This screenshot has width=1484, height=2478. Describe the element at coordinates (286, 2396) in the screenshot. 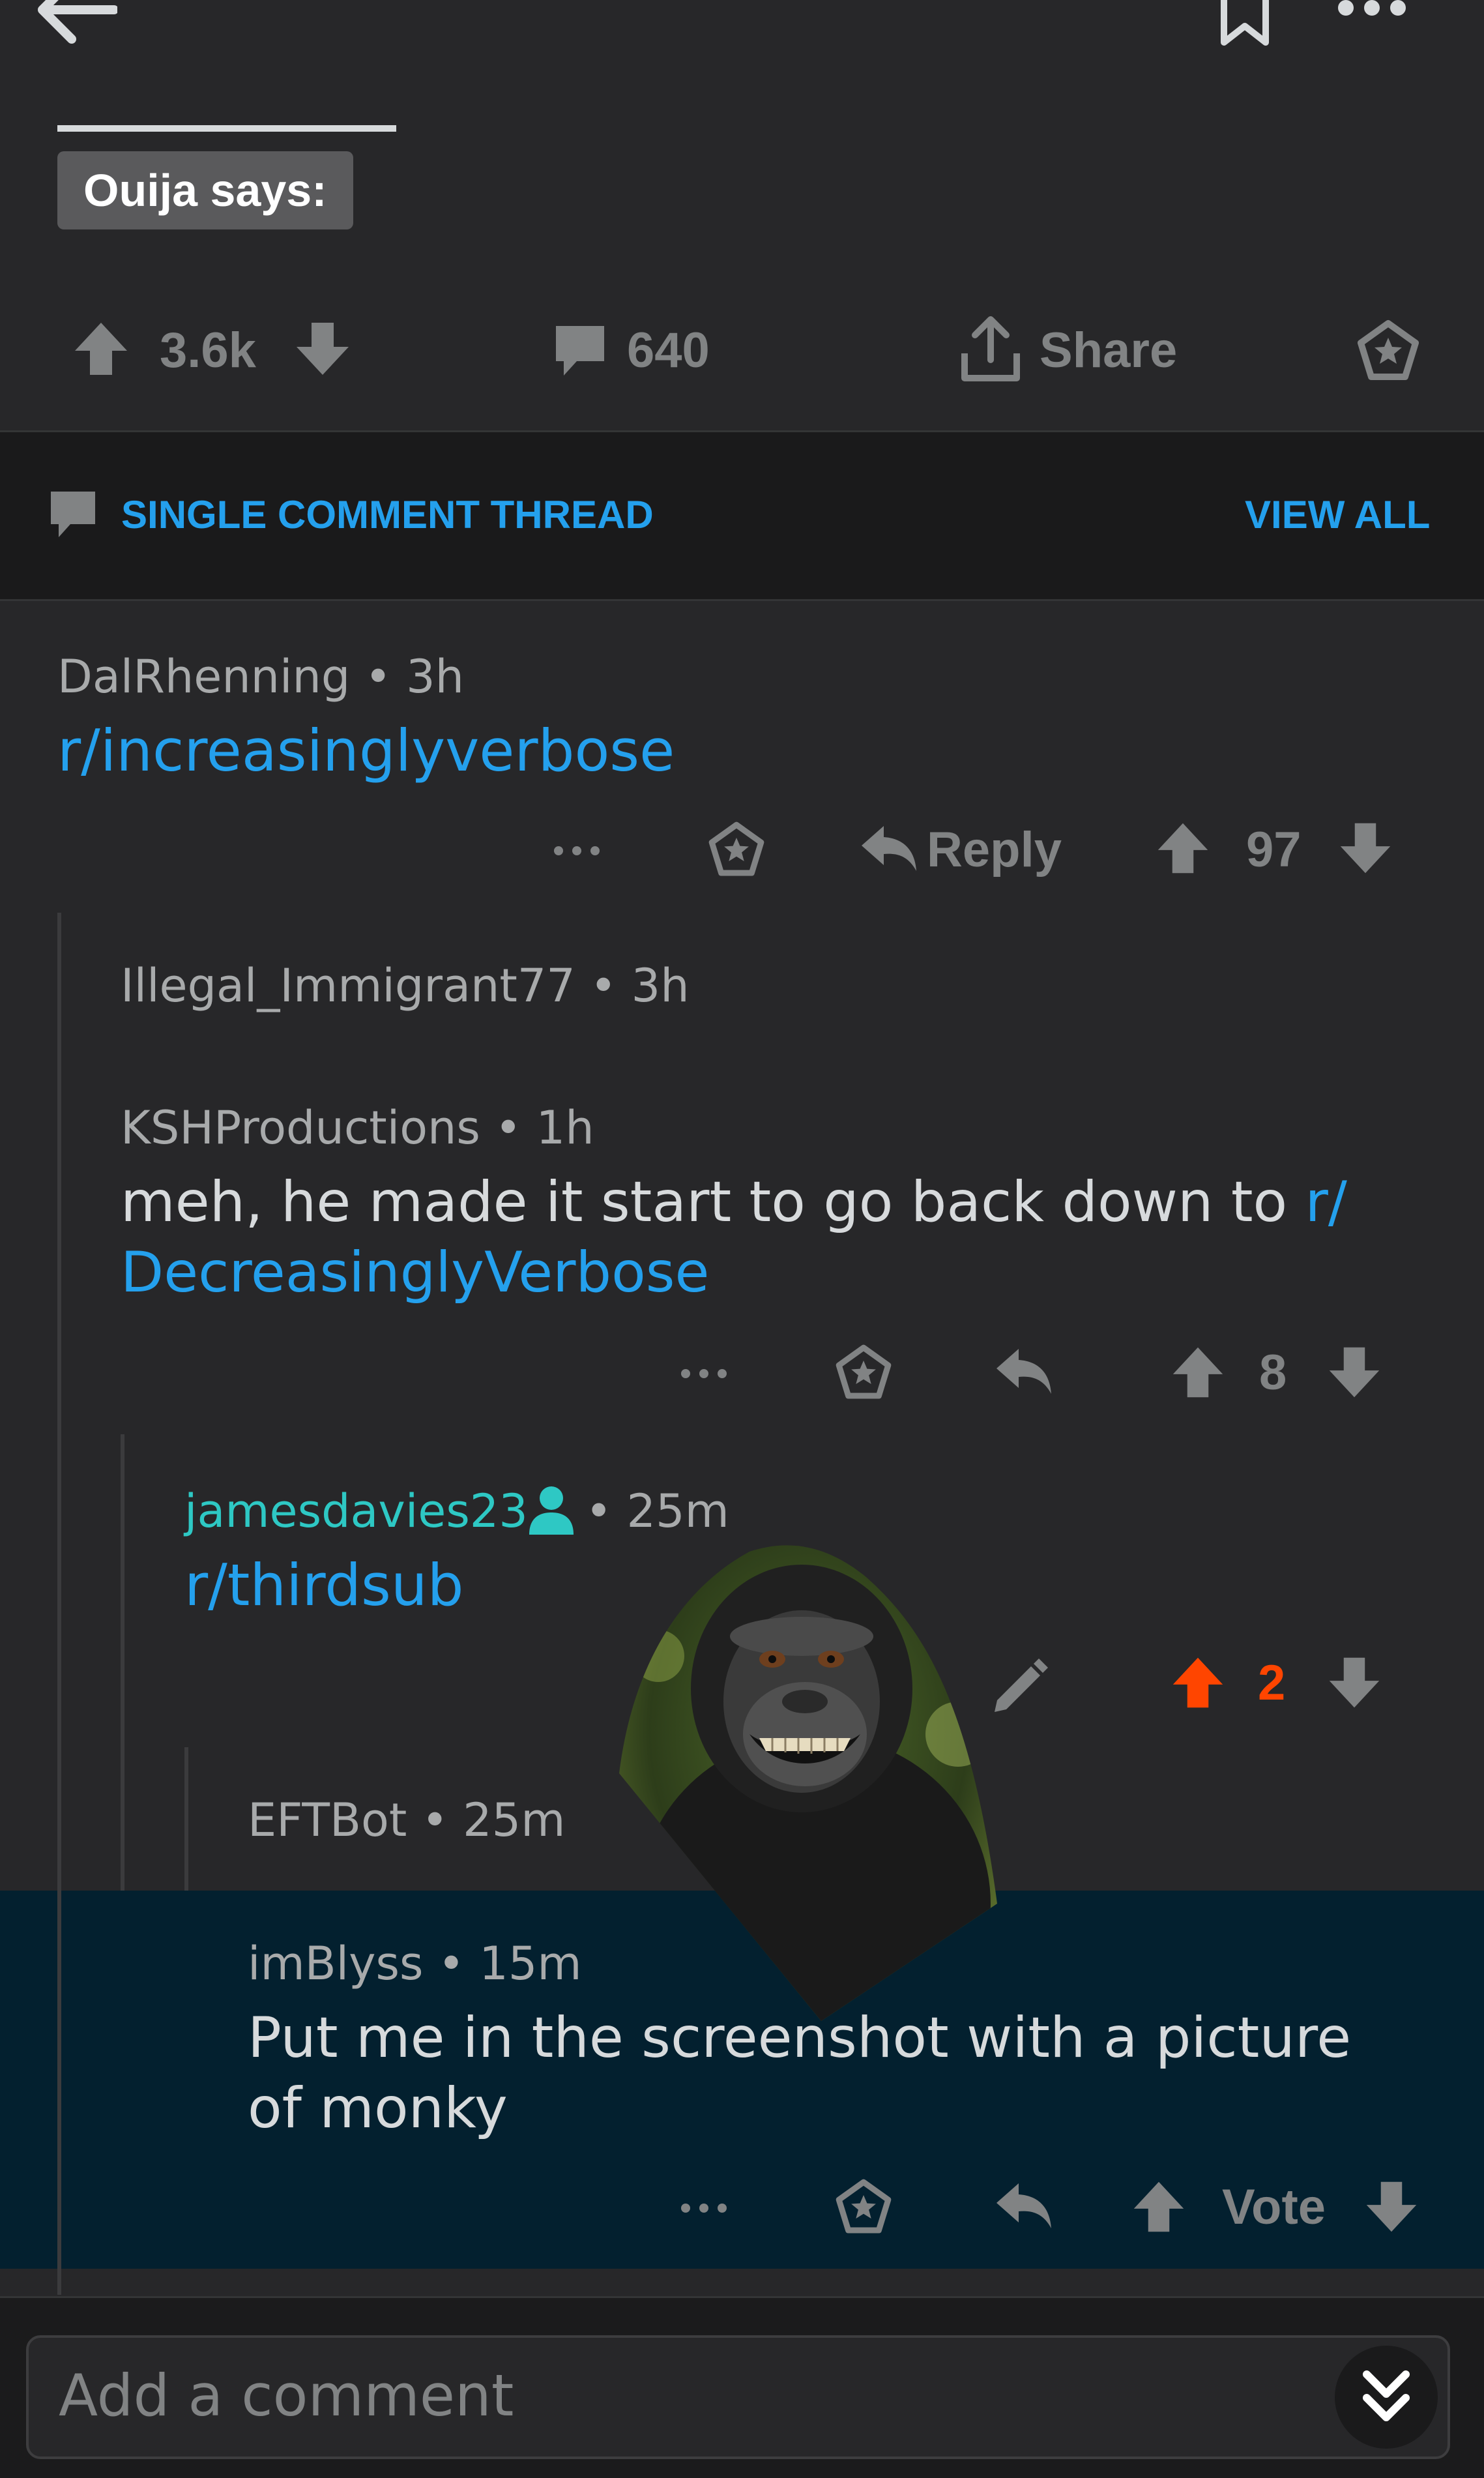

I see `add-comment-placeholder: Add a comment` at that location.